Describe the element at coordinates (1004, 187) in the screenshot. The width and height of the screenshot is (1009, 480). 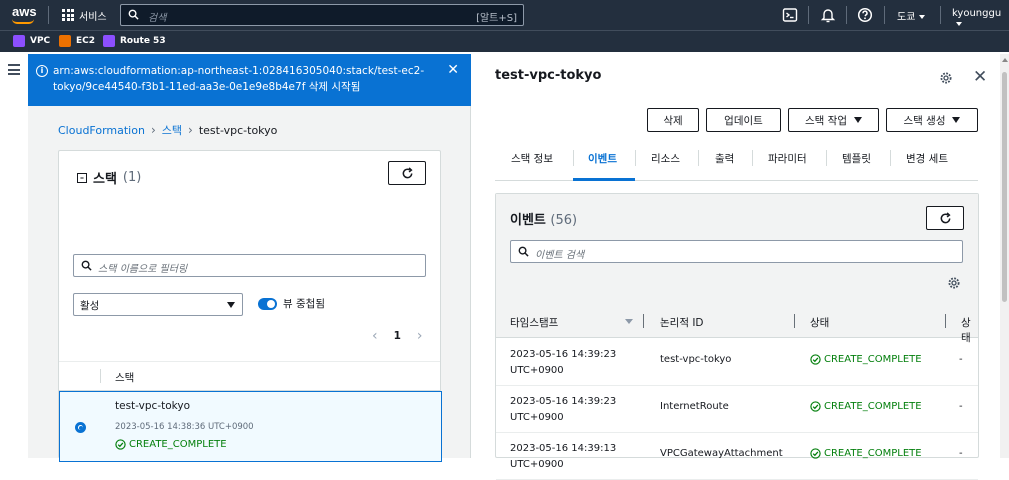
I see `scrollbar-thumb` at that location.